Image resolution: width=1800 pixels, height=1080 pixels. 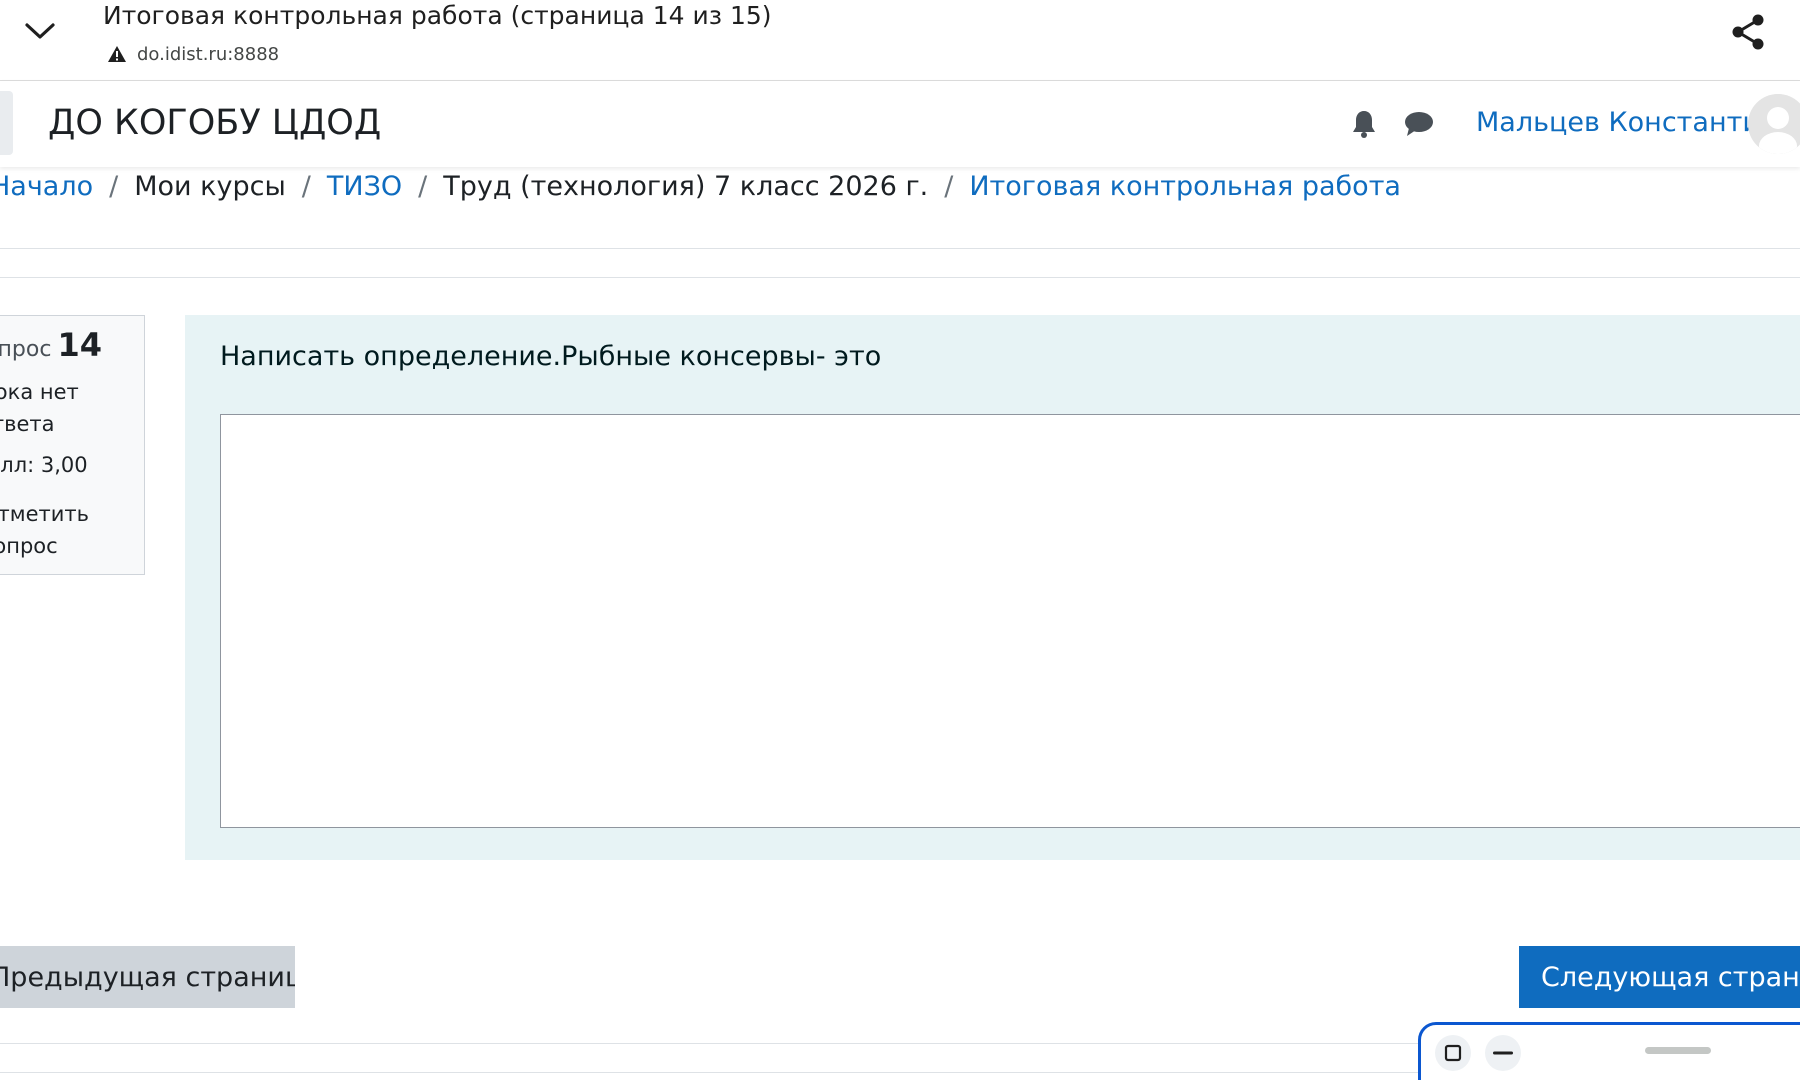 I want to click on browser-url-bar: do.idist.ru:8888, so click(x=193, y=54).